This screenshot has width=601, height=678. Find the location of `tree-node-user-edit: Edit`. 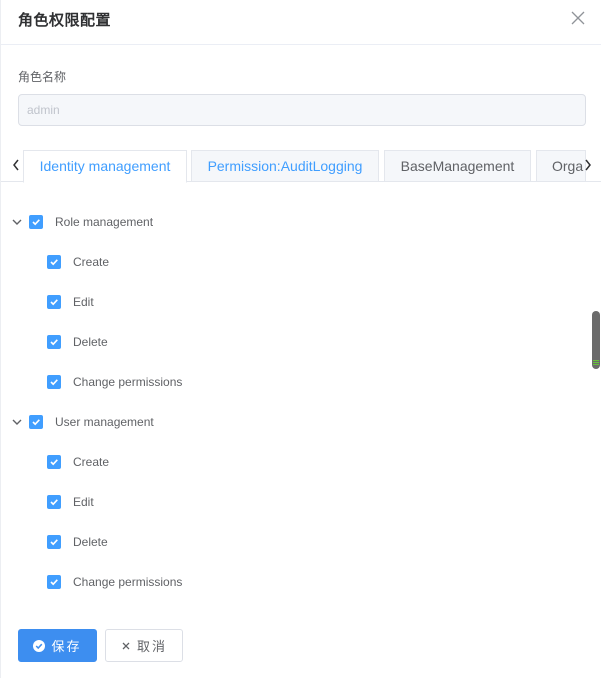

tree-node-user-edit: Edit is located at coordinates (291, 502).